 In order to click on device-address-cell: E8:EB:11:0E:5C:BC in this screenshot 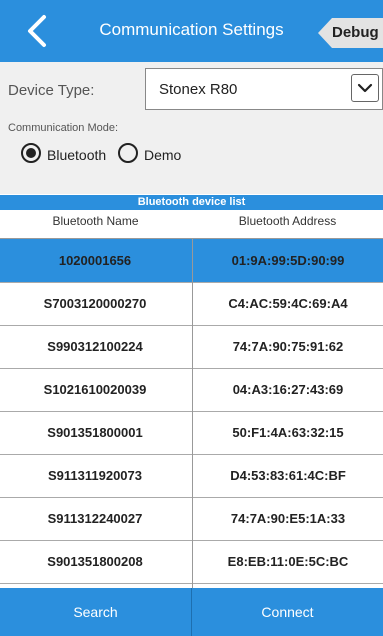, I will do `click(287, 561)`.